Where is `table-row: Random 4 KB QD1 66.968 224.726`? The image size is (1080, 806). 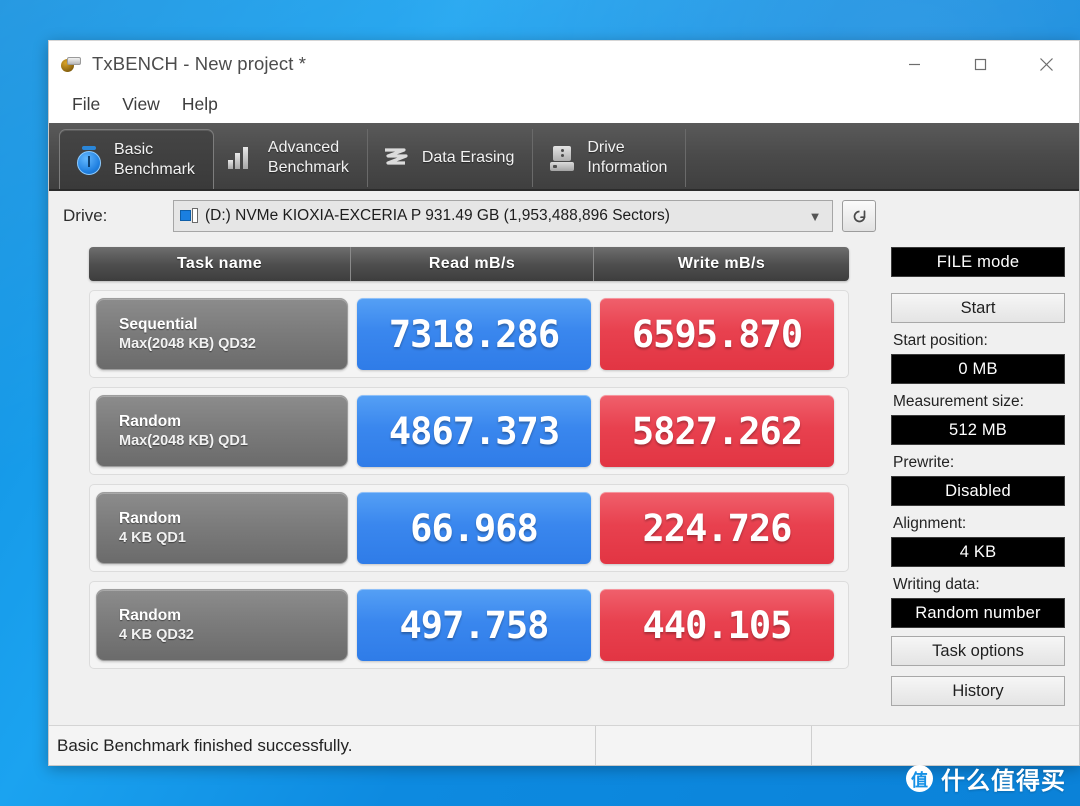
table-row: Random 4 KB QD1 66.968 224.726 is located at coordinates (469, 528).